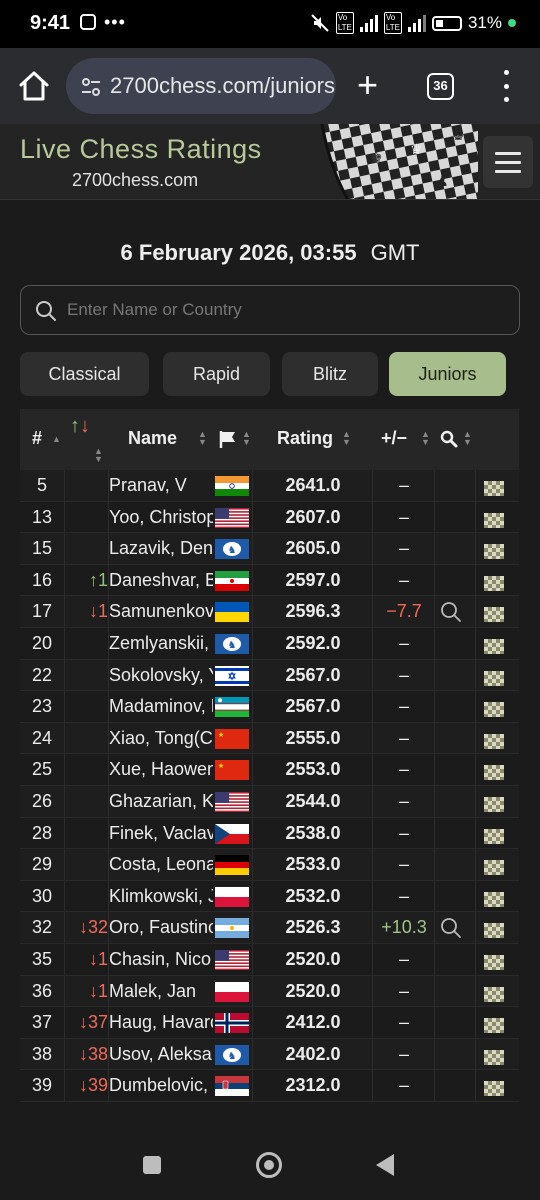  I want to click on player-name-link: Chasin, Nico, so click(161, 960).